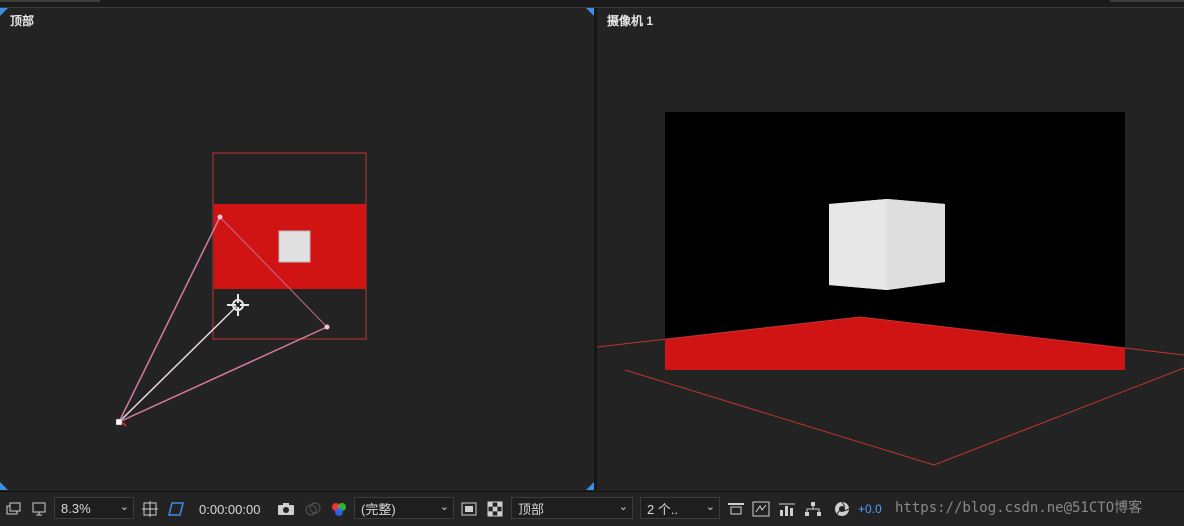  Describe the element at coordinates (119, 422) in the screenshot. I see `camera-position-handle` at that location.